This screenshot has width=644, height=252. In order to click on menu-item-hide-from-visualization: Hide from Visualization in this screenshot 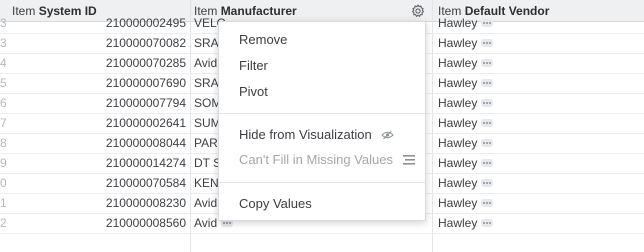, I will do `click(317, 135)`.